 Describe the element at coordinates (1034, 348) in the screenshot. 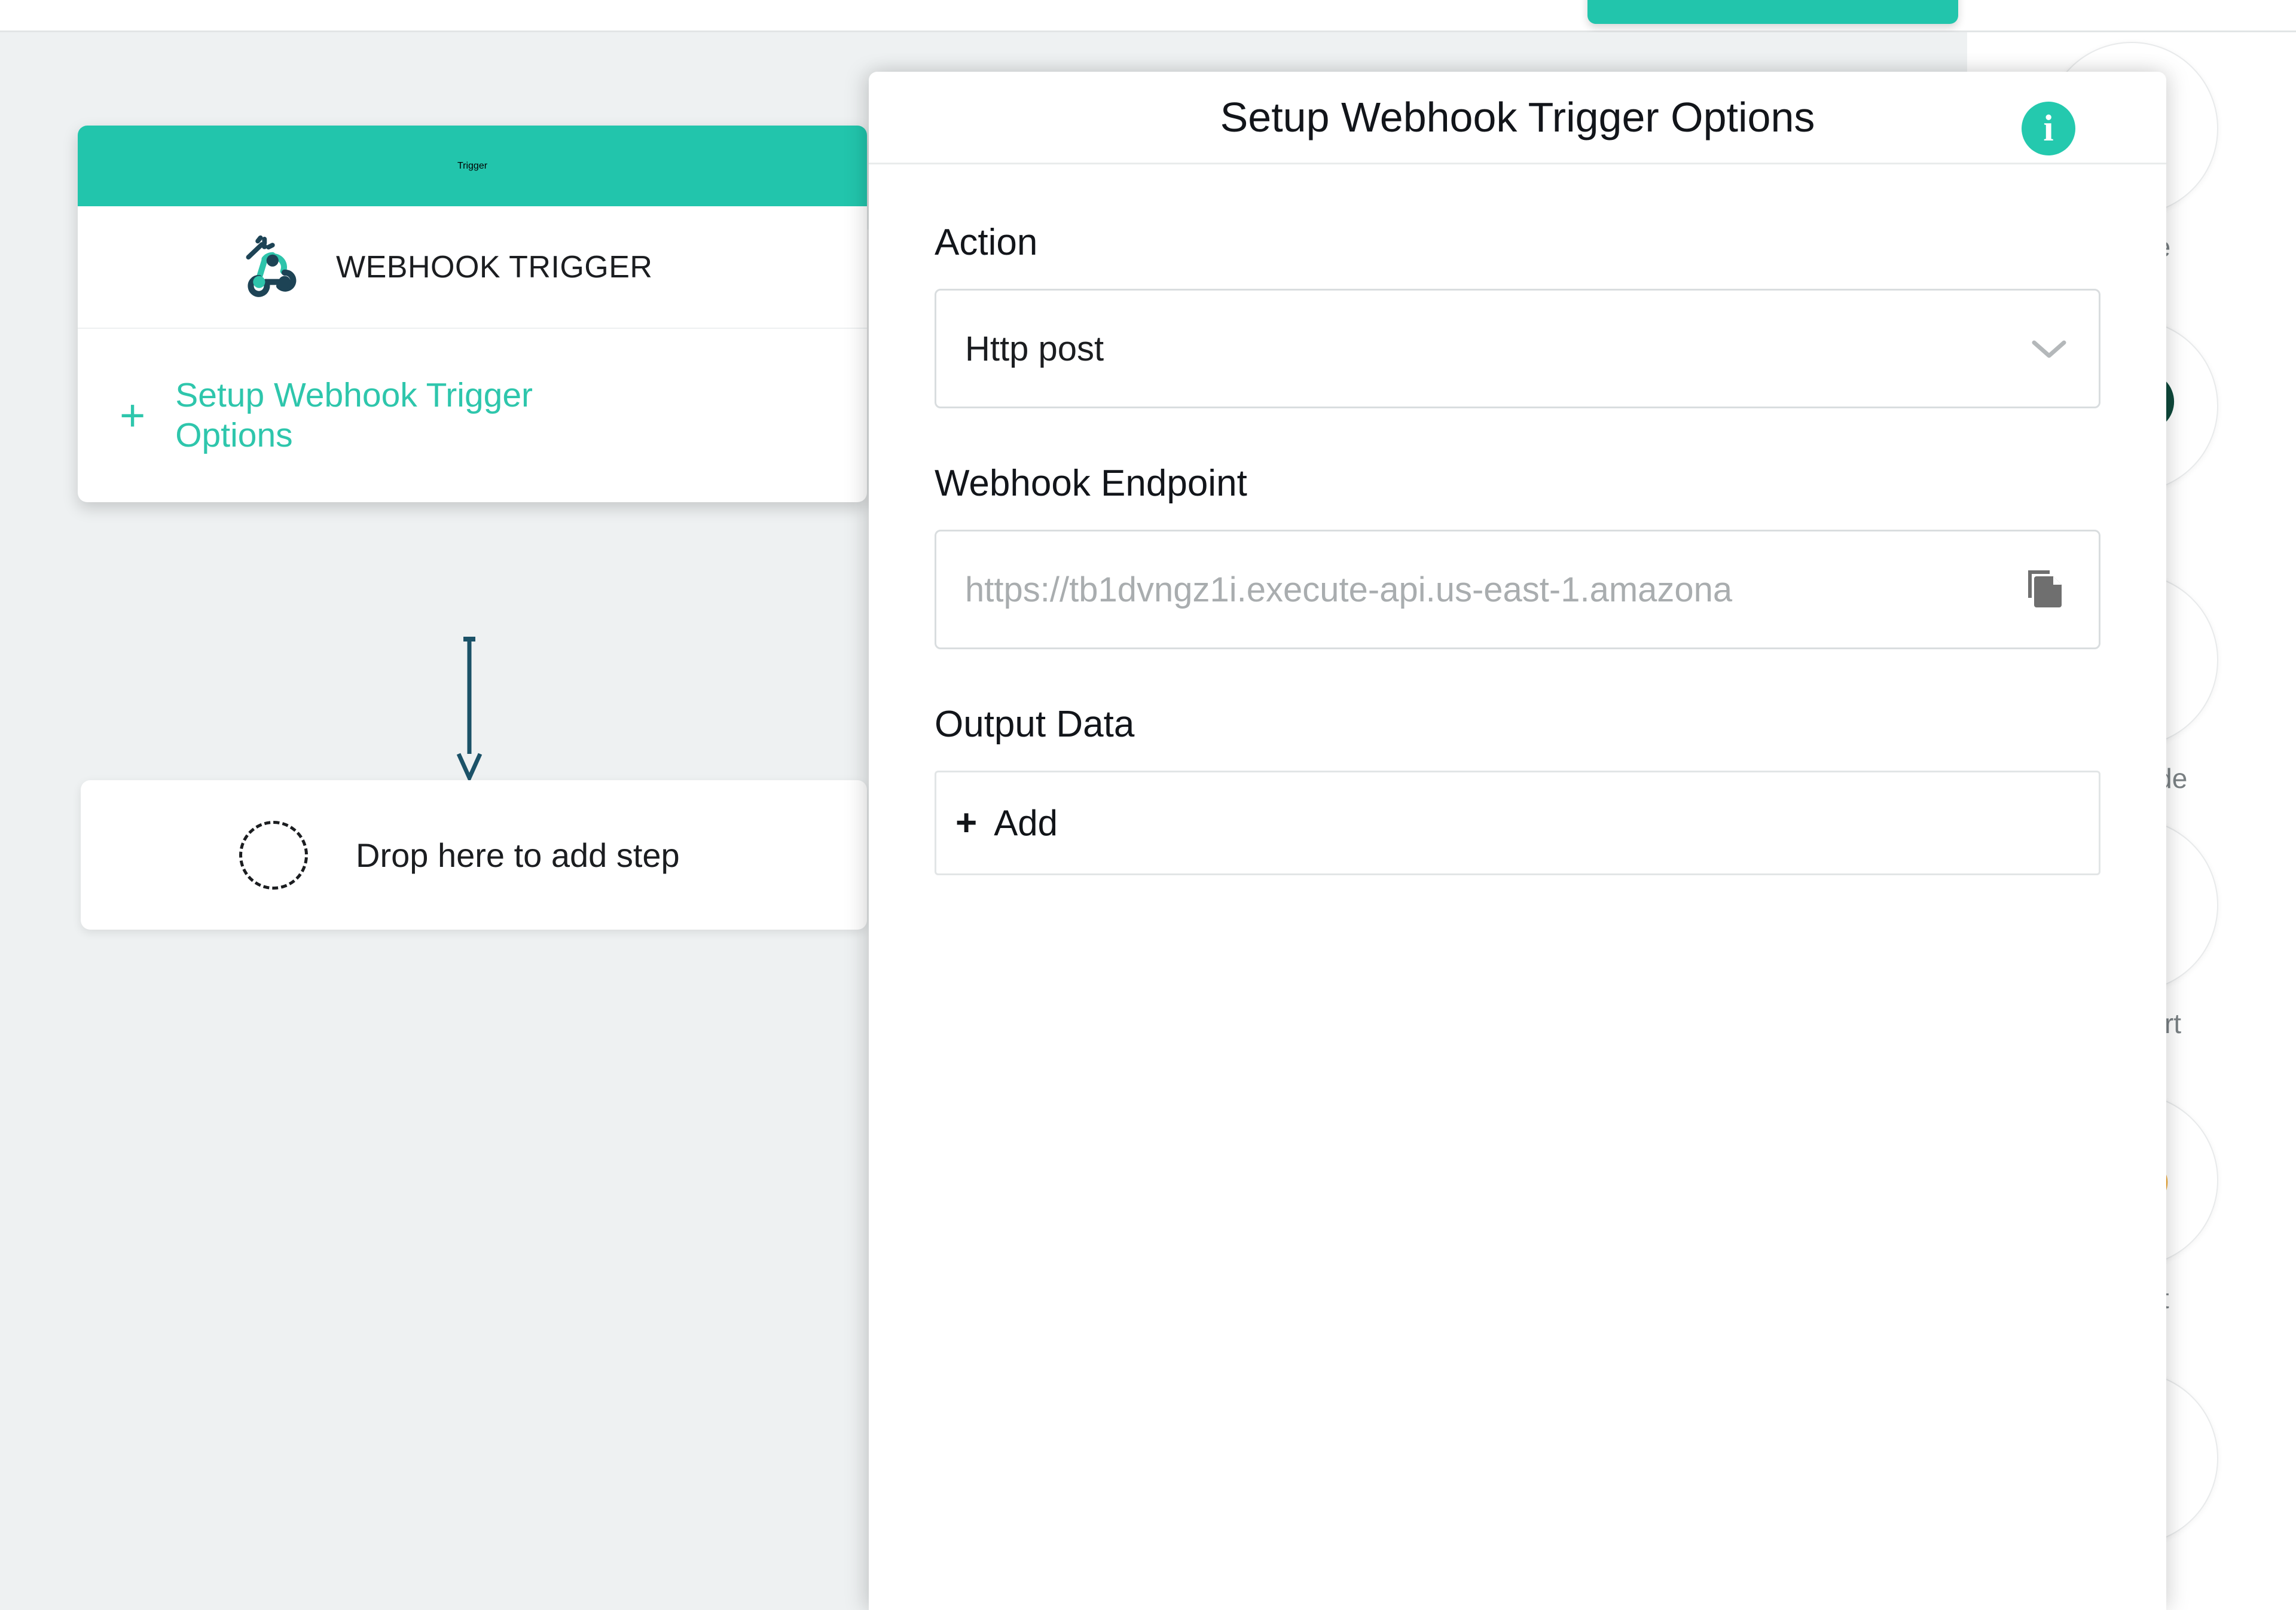

I see `action-select-value: Http post` at that location.